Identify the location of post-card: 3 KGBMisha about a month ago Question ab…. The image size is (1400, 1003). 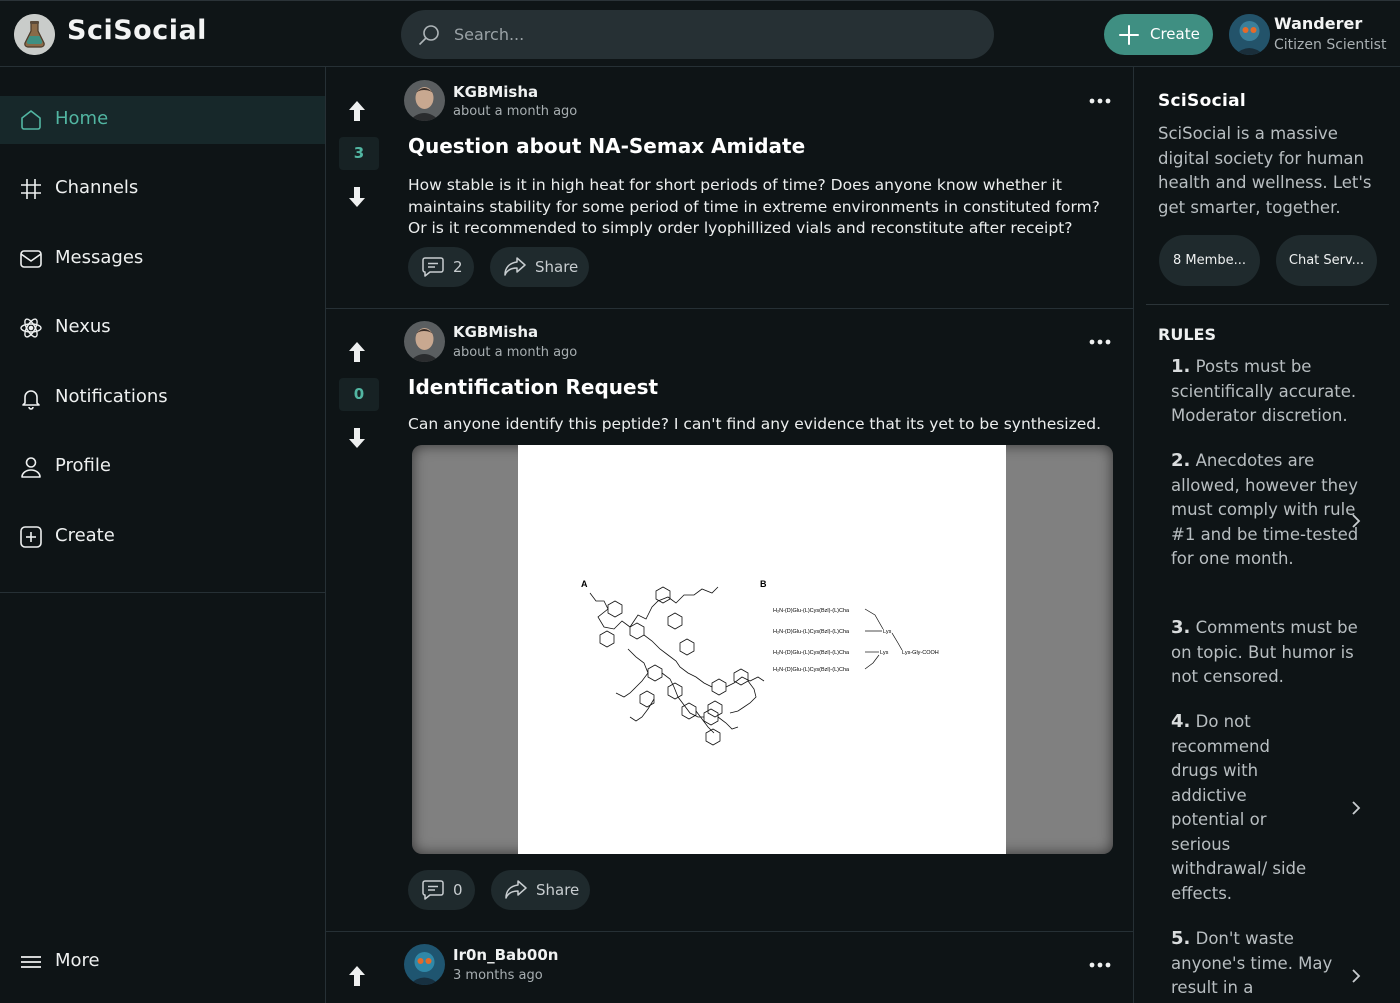
(729, 187).